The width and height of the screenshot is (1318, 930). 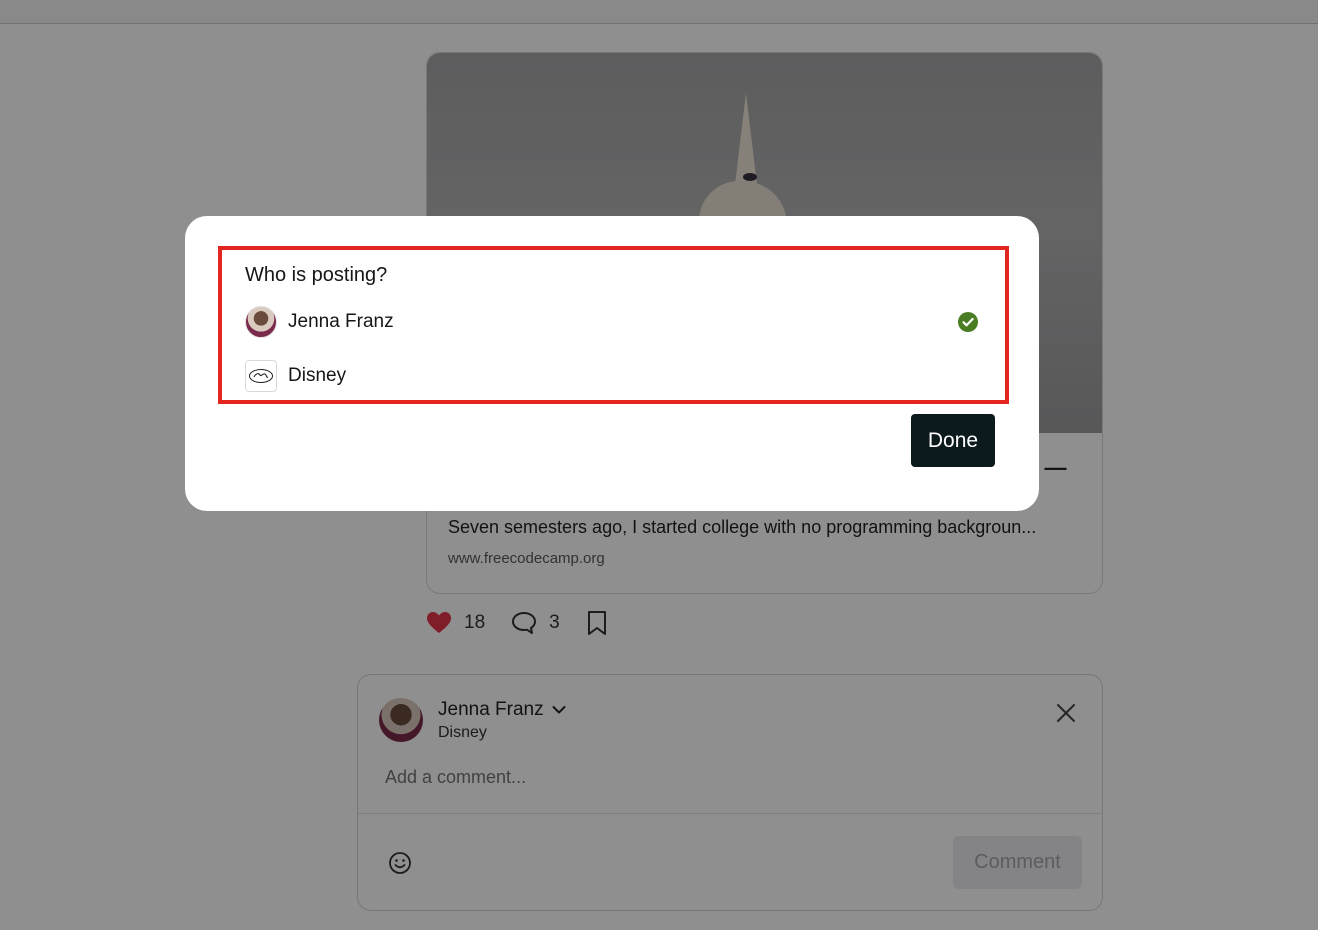 I want to click on done-button: Done, so click(x=953, y=440).